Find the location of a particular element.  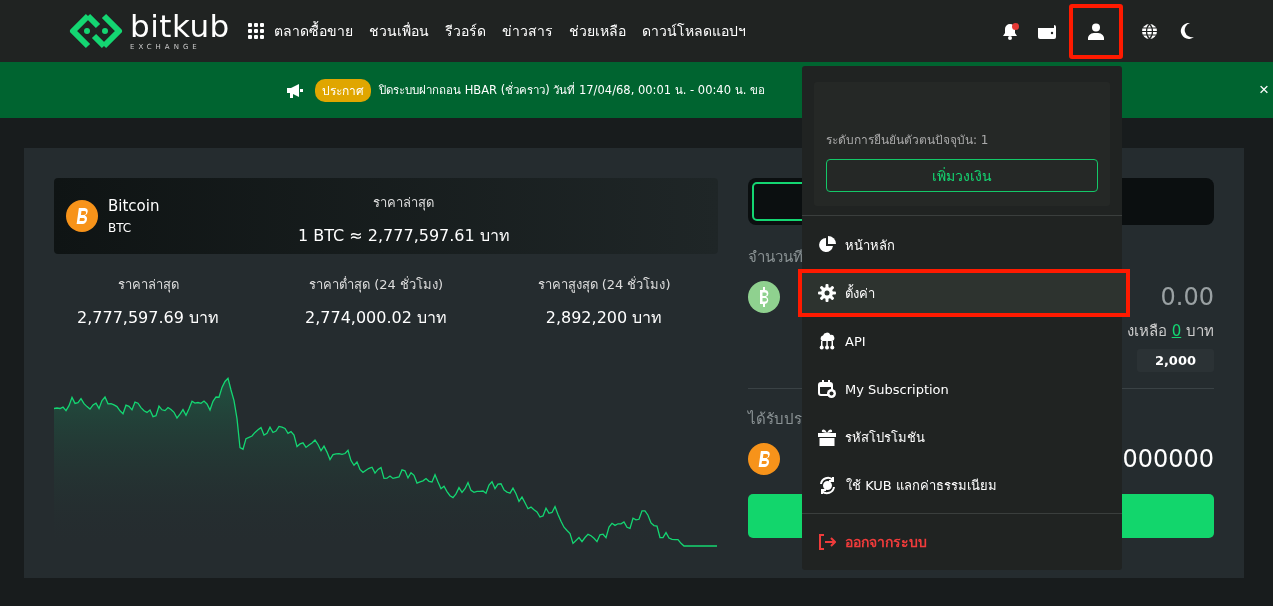

globe-icon is located at coordinates (1149, 31).